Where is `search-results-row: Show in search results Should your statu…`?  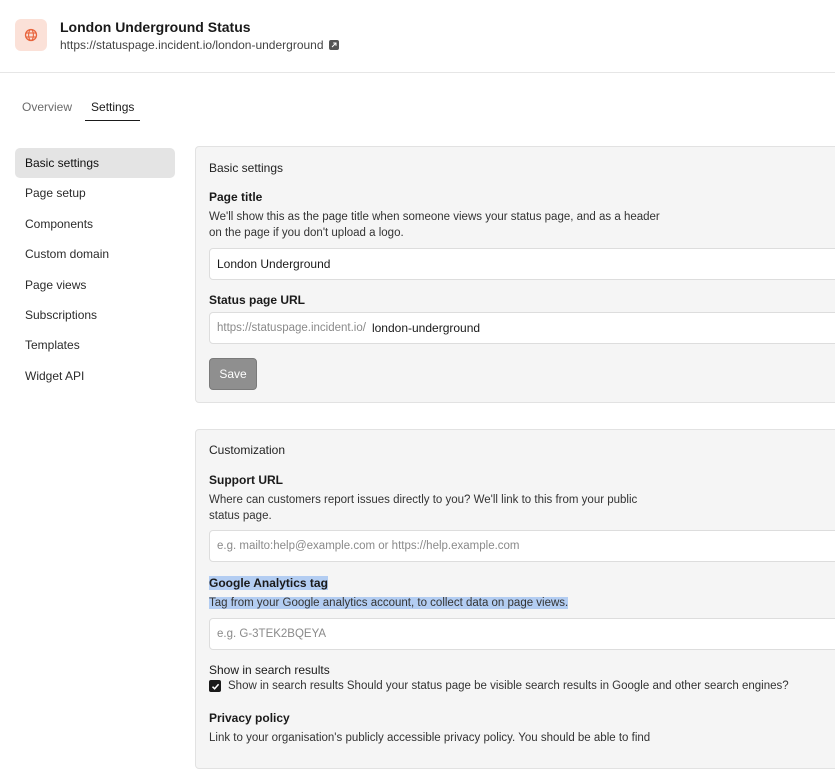
search-results-row: Show in search results Should your statu… is located at coordinates (499, 686).